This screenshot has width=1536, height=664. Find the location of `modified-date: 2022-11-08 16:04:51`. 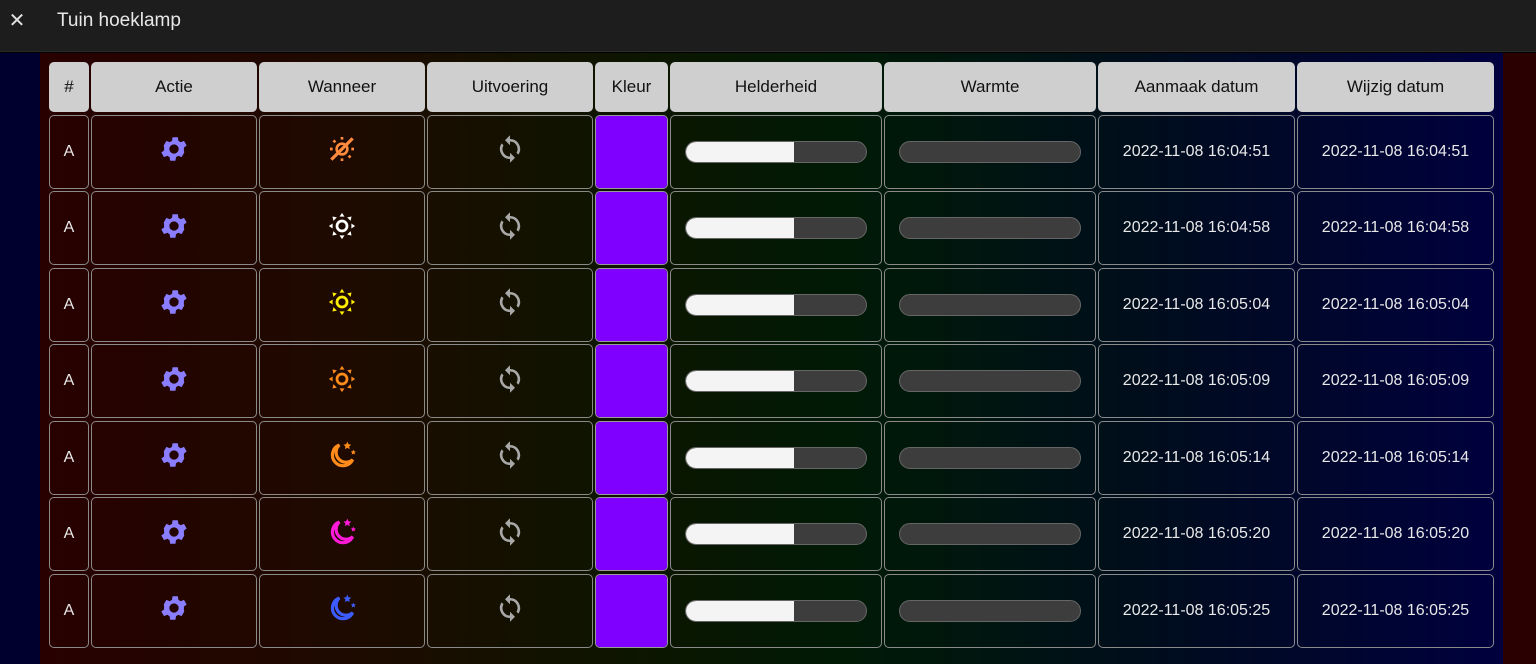

modified-date: 2022-11-08 16:04:51 is located at coordinates (1395, 151).